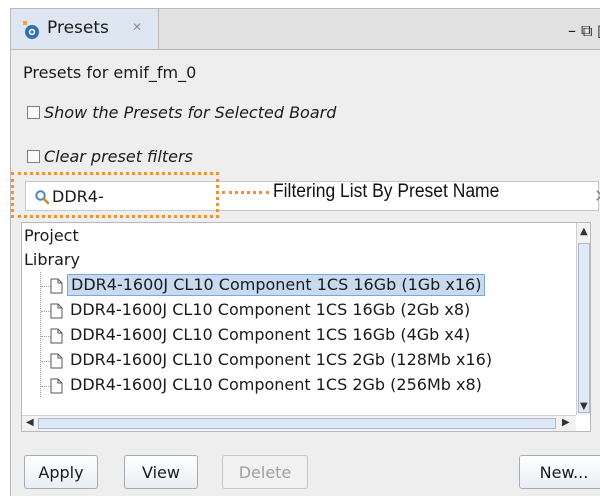 The height and width of the screenshot is (496, 600). What do you see at coordinates (118, 156) in the screenshot?
I see `clear-preset-filters-label: Clear preset filters` at bounding box center [118, 156].